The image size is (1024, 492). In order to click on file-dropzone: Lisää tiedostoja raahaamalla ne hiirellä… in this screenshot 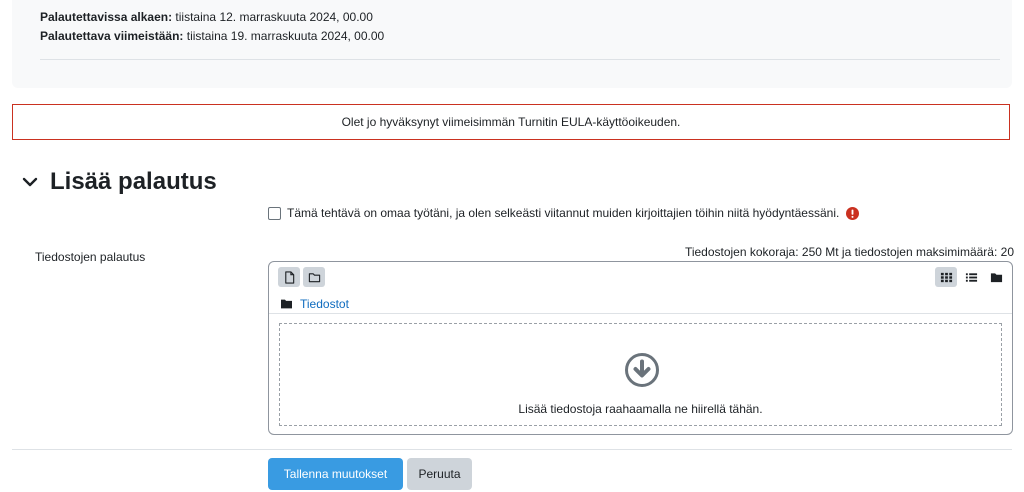, I will do `click(640, 374)`.